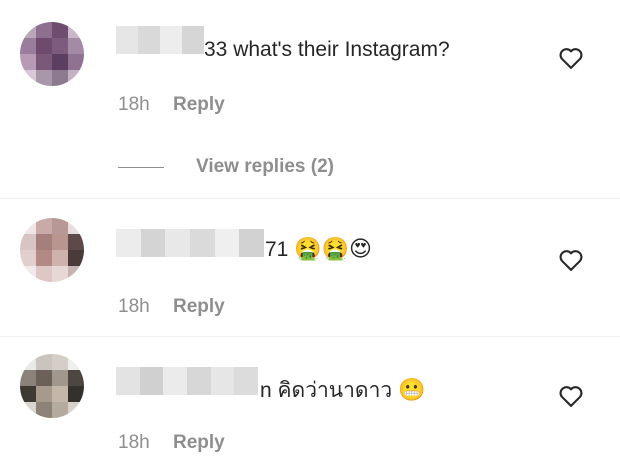 Image resolution: width=620 pixels, height=470 pixels. Describe the element at coordinates (265, 166) in the screenshot. I see `view-replies-label: View replies (2)` at that location.